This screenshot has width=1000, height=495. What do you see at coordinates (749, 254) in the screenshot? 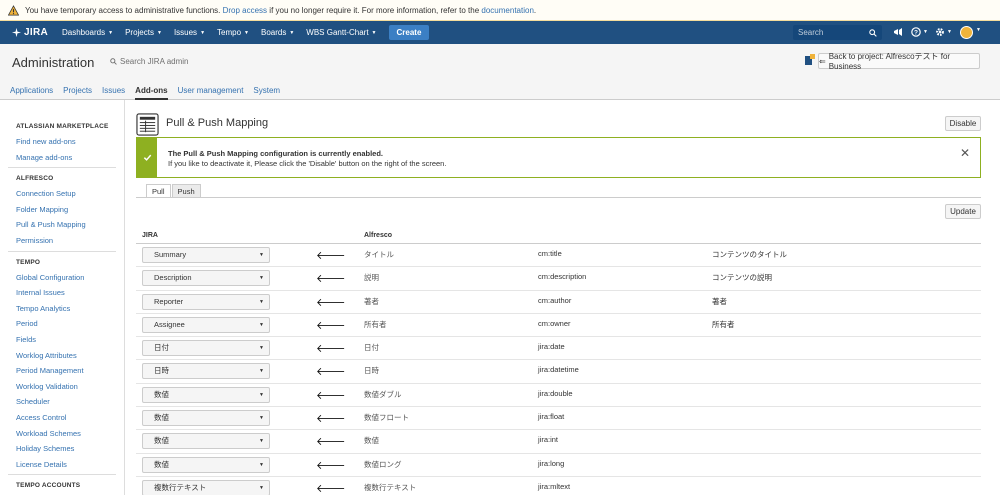
I see `alfresco-description: コンテンツのタイトル` at bounding box center [749, 254].